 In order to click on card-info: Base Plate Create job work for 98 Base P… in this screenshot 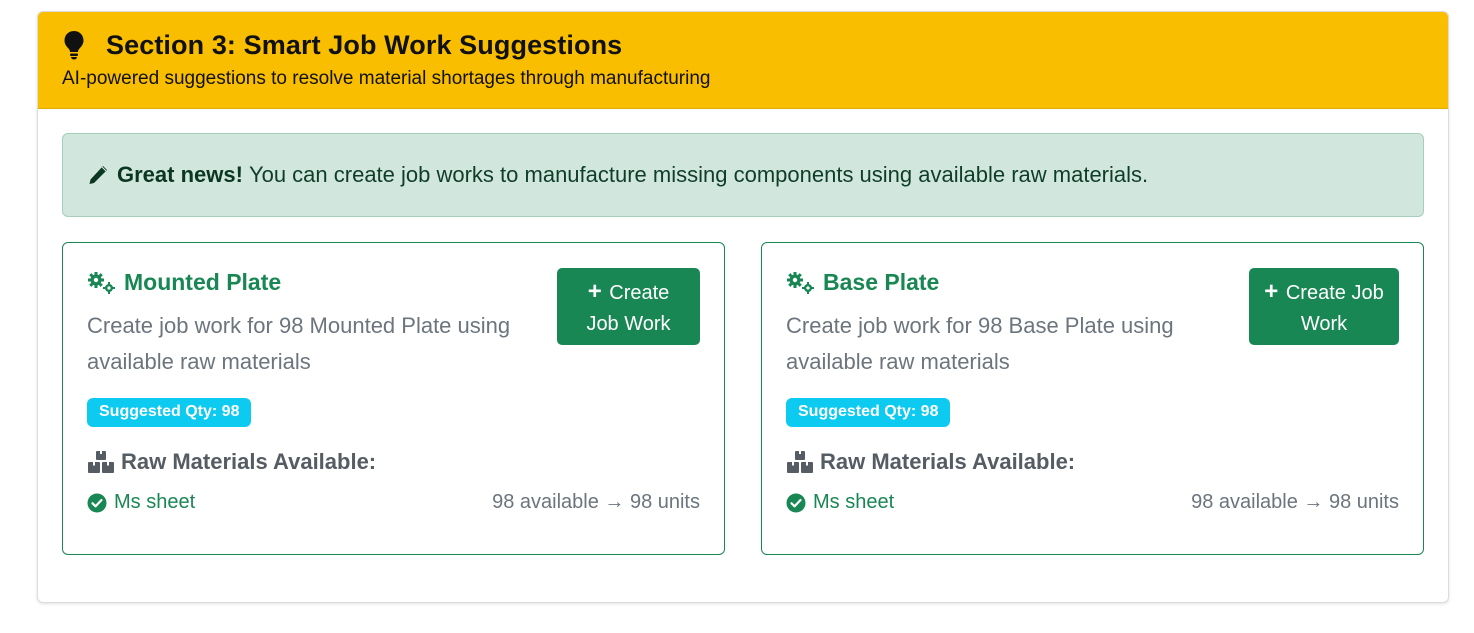, I will do `click(1017, 323)`.